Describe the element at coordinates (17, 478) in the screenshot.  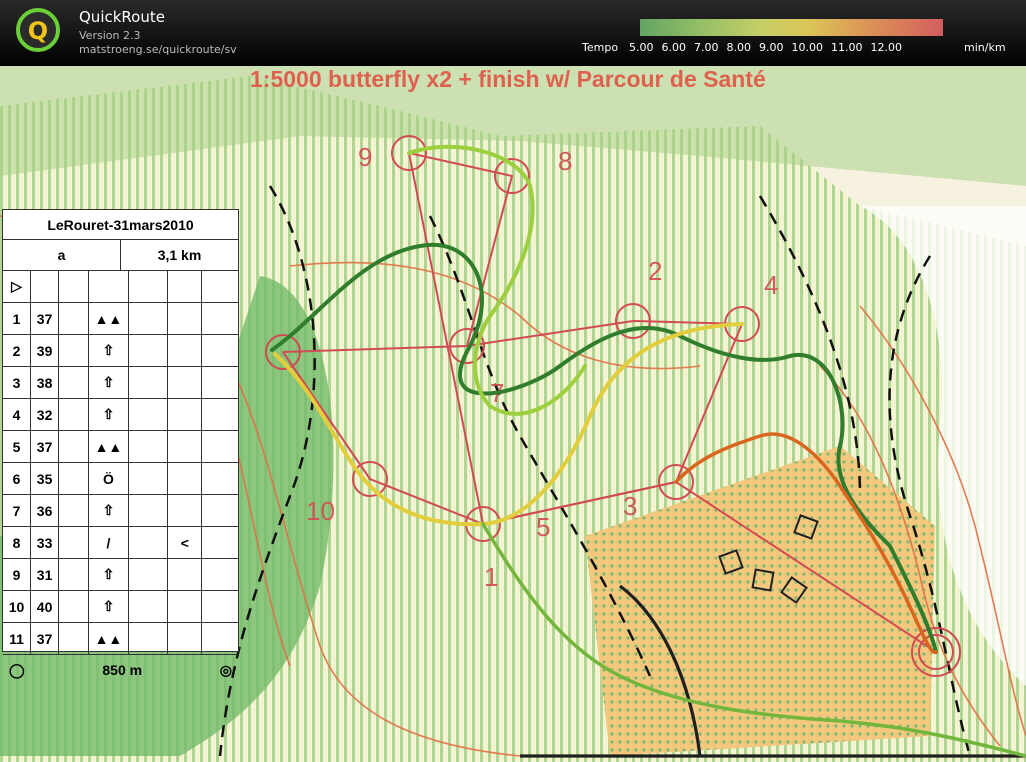
I see `control-number: 6` at that location.